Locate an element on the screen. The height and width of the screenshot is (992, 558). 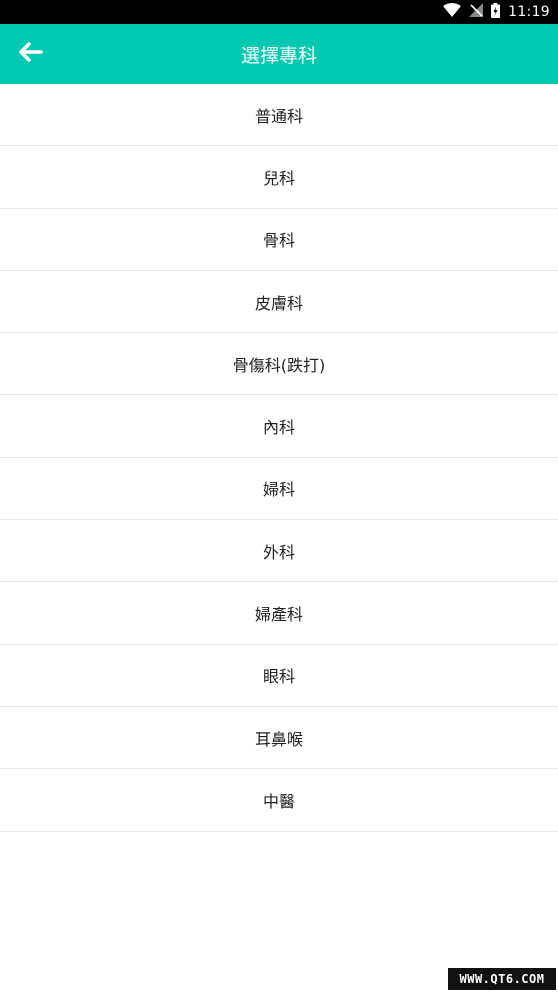
specialty-item: 內科 is located at coordinates (279, 426).